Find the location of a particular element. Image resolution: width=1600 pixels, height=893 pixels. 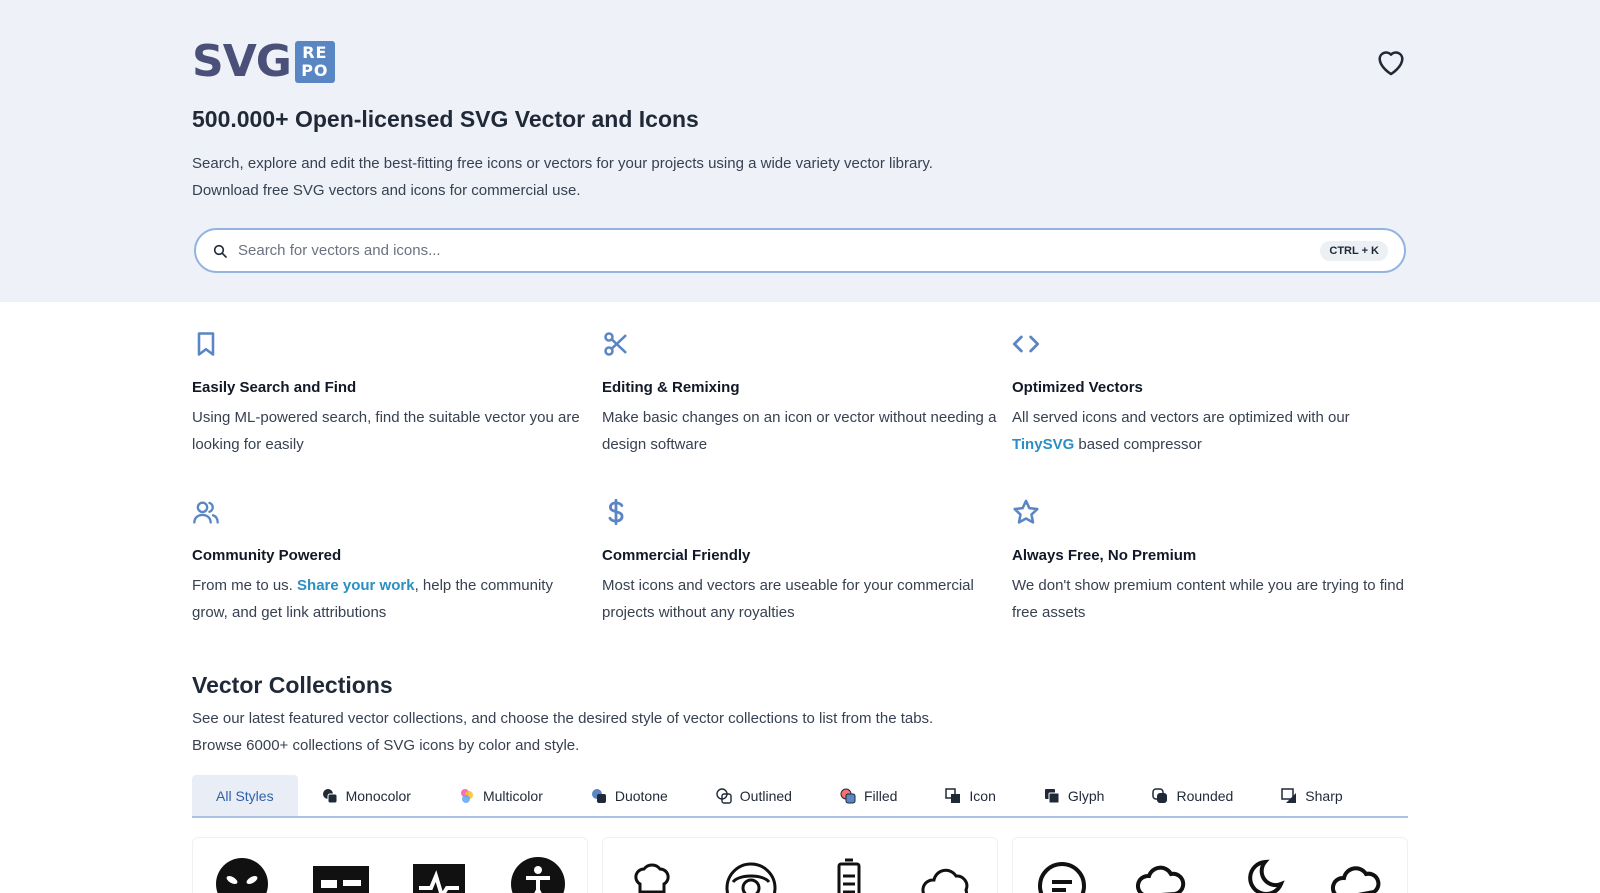

tab-label: All Styles is located at coordinates (245, 795).